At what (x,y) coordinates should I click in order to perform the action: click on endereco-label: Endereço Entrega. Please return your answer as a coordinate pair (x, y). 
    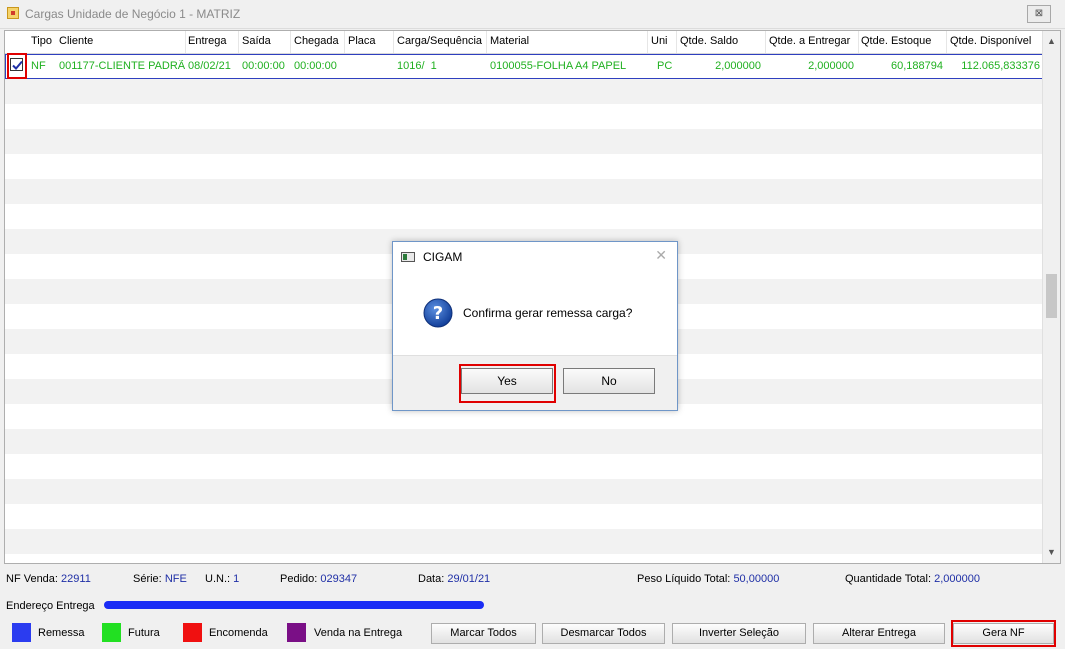
    Looking at the image, I should click on (50, 606).